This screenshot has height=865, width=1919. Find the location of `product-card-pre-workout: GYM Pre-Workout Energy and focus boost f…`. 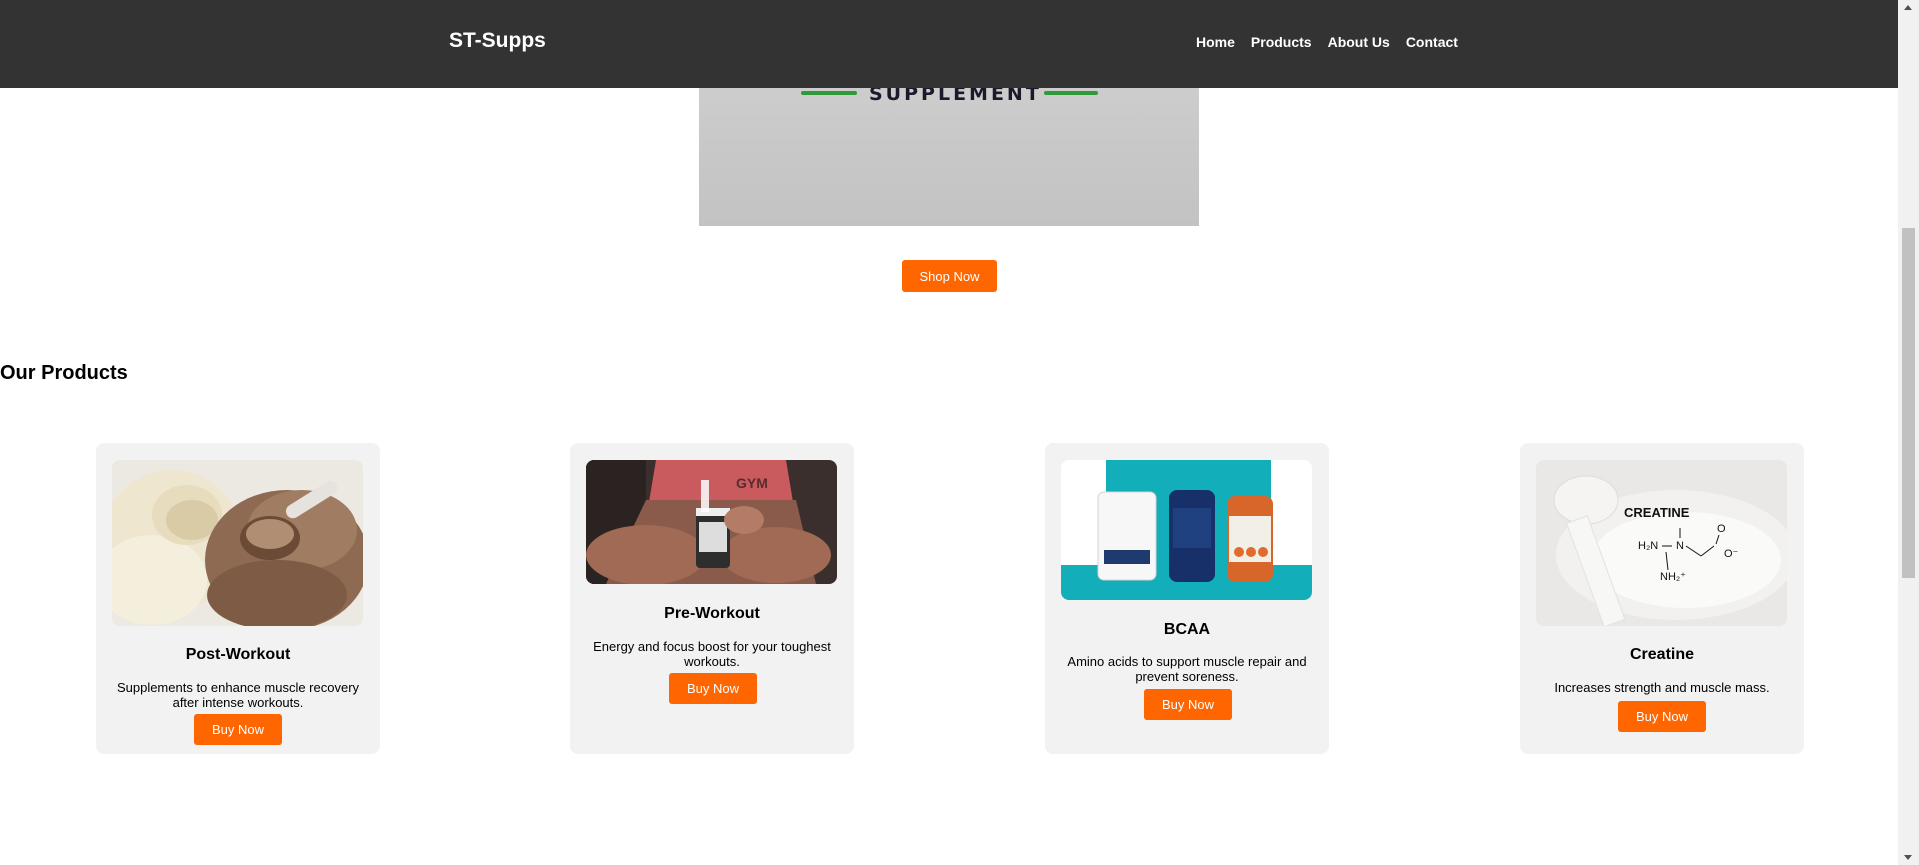

product-card-pre-workout: GYM Pre-Workout Energy and focus boost f… is located at coordinates (712, 598).